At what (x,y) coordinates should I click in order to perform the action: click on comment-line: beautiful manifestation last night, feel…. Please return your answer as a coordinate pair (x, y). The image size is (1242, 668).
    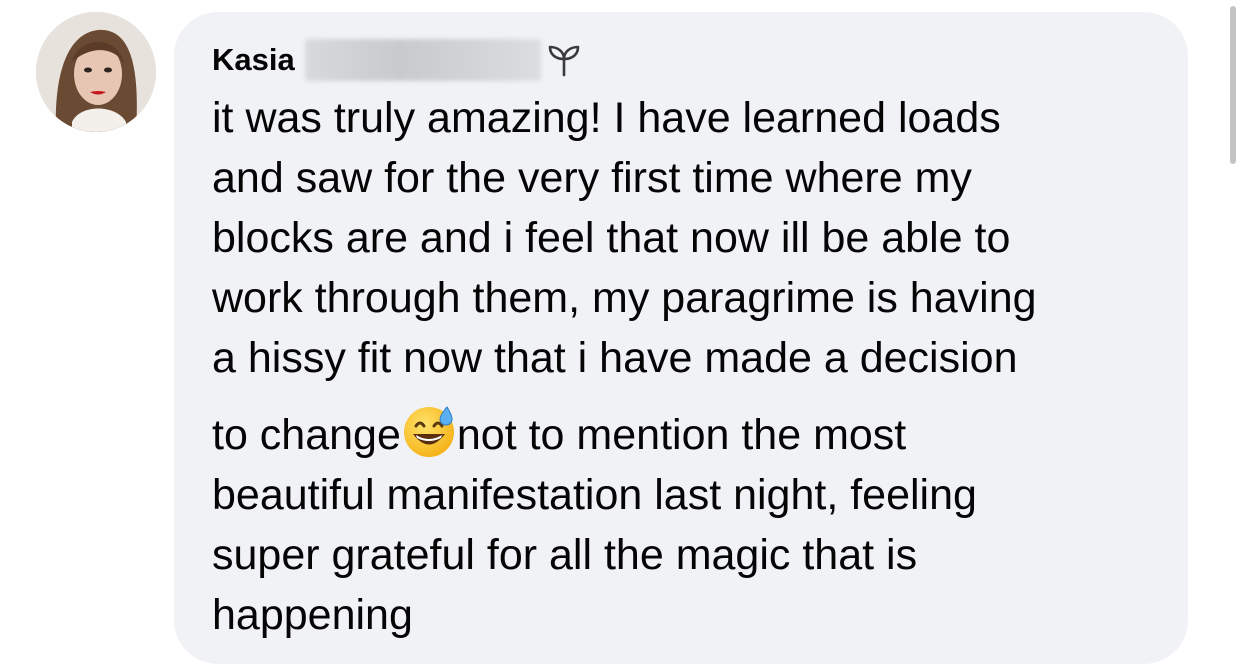
    Looking at the image, I should click on (594, 495).